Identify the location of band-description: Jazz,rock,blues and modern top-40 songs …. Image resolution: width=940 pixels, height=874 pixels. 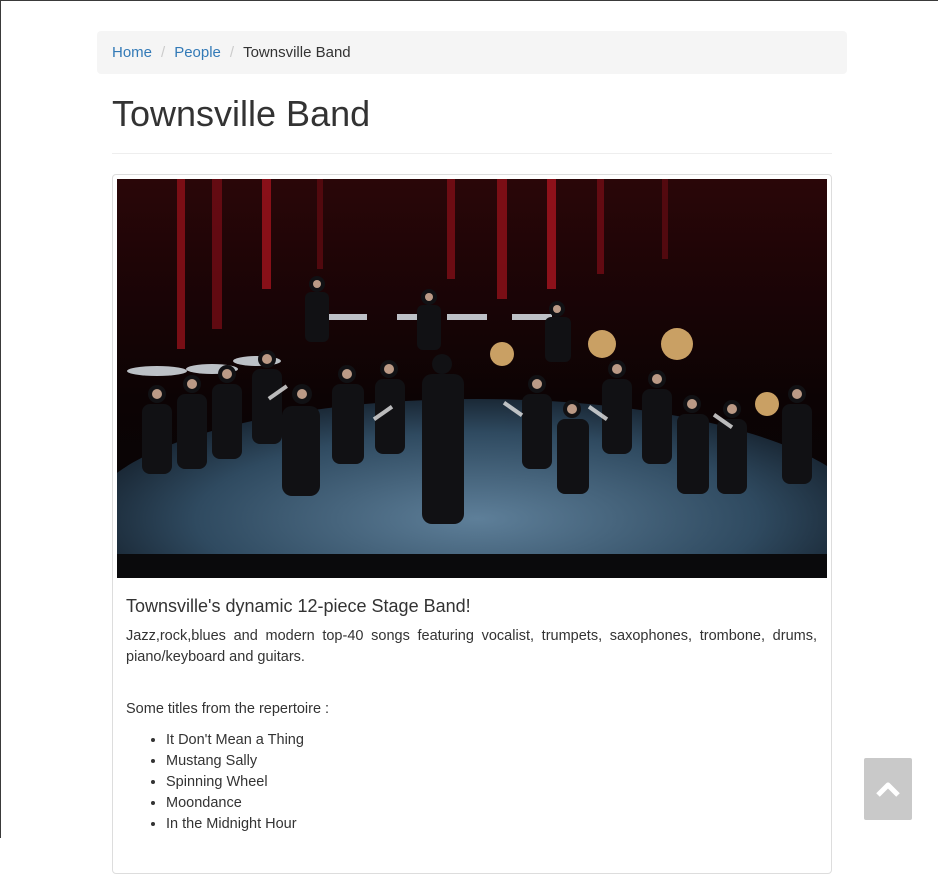
(471, 646).